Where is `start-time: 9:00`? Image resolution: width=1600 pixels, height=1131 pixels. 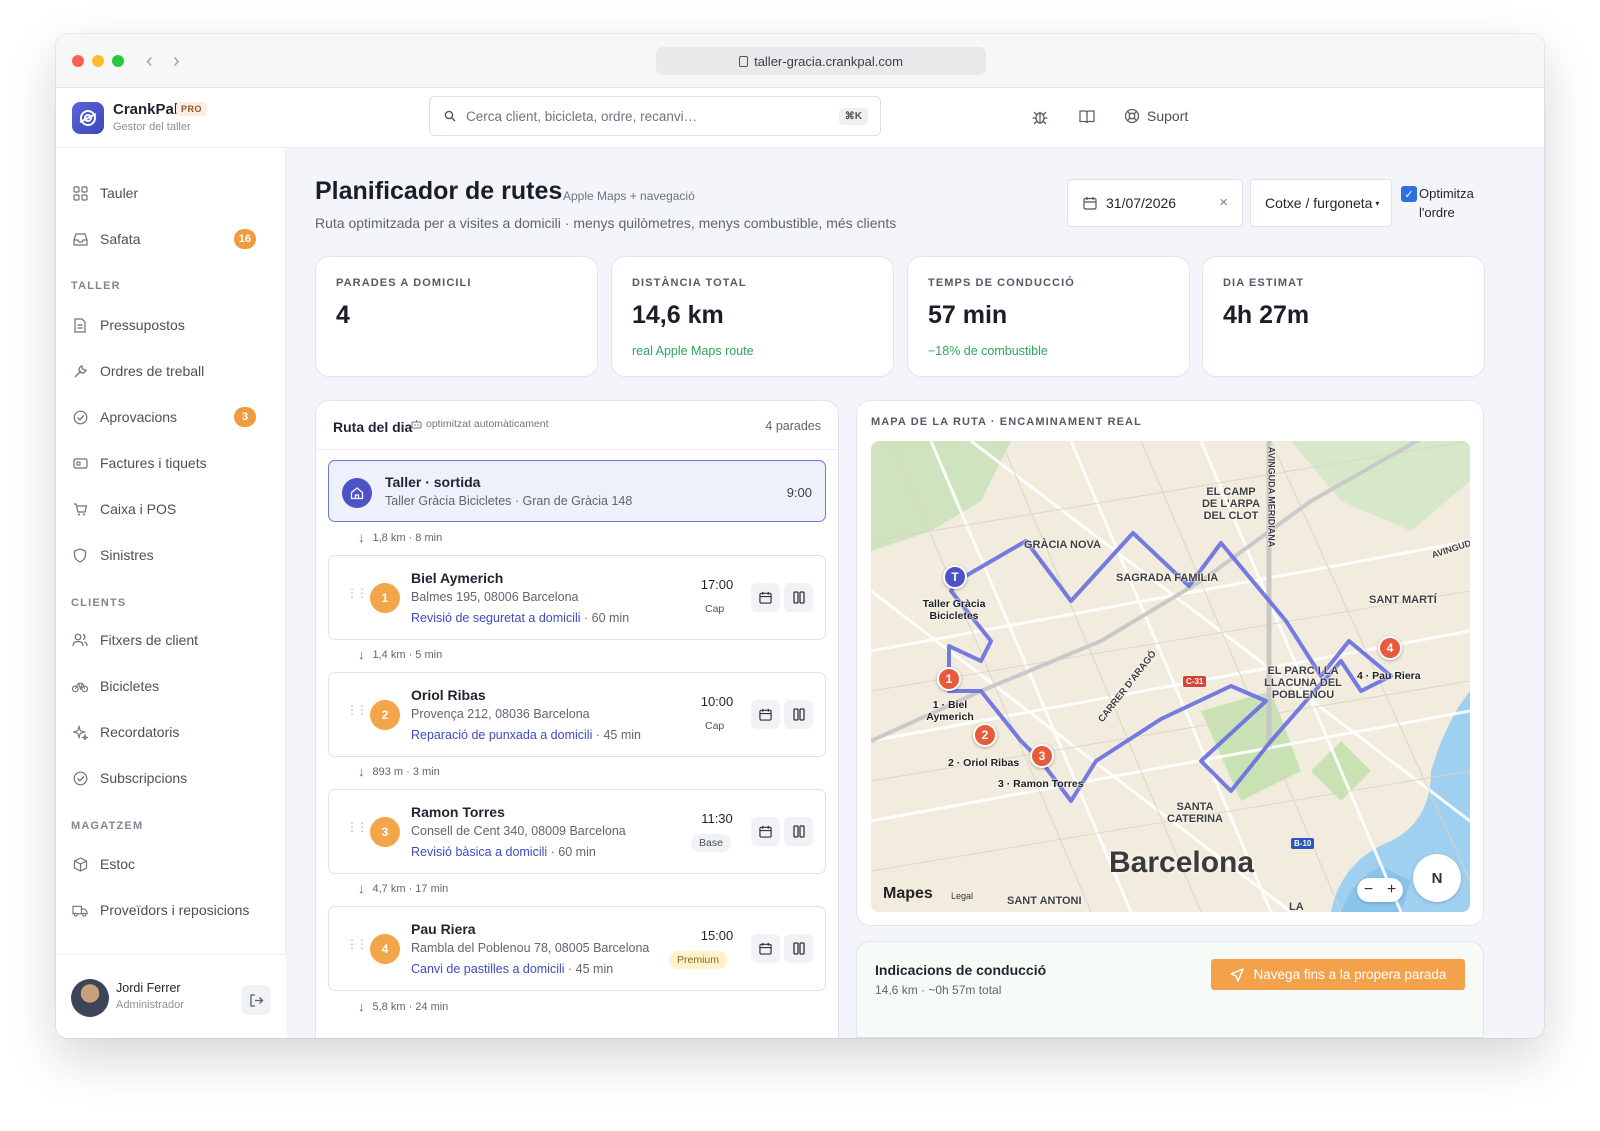 start-time: 9:00 is located at coordinates (799, 492).